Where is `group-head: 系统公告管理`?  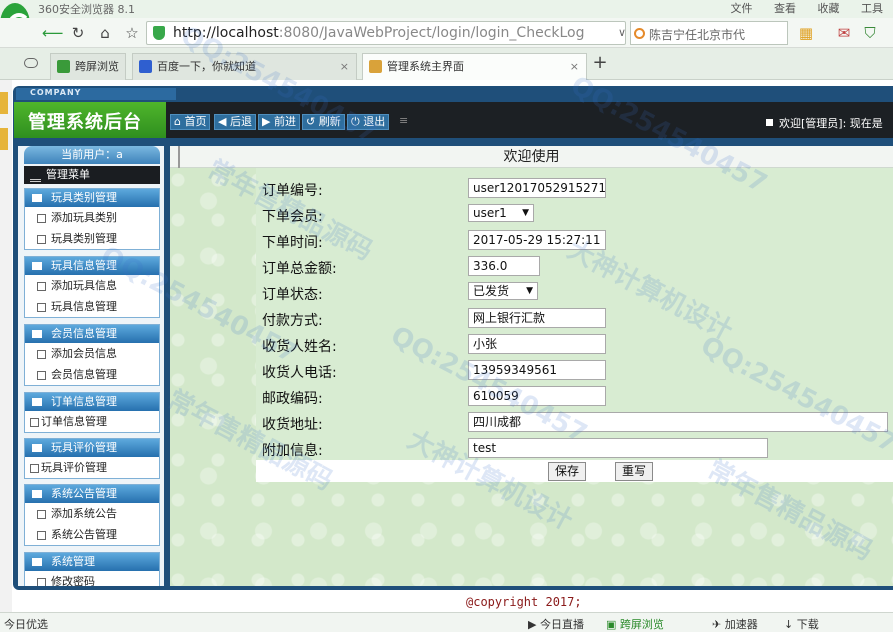 group-head: 系统公告管理 is located at coordinates (92, 494).